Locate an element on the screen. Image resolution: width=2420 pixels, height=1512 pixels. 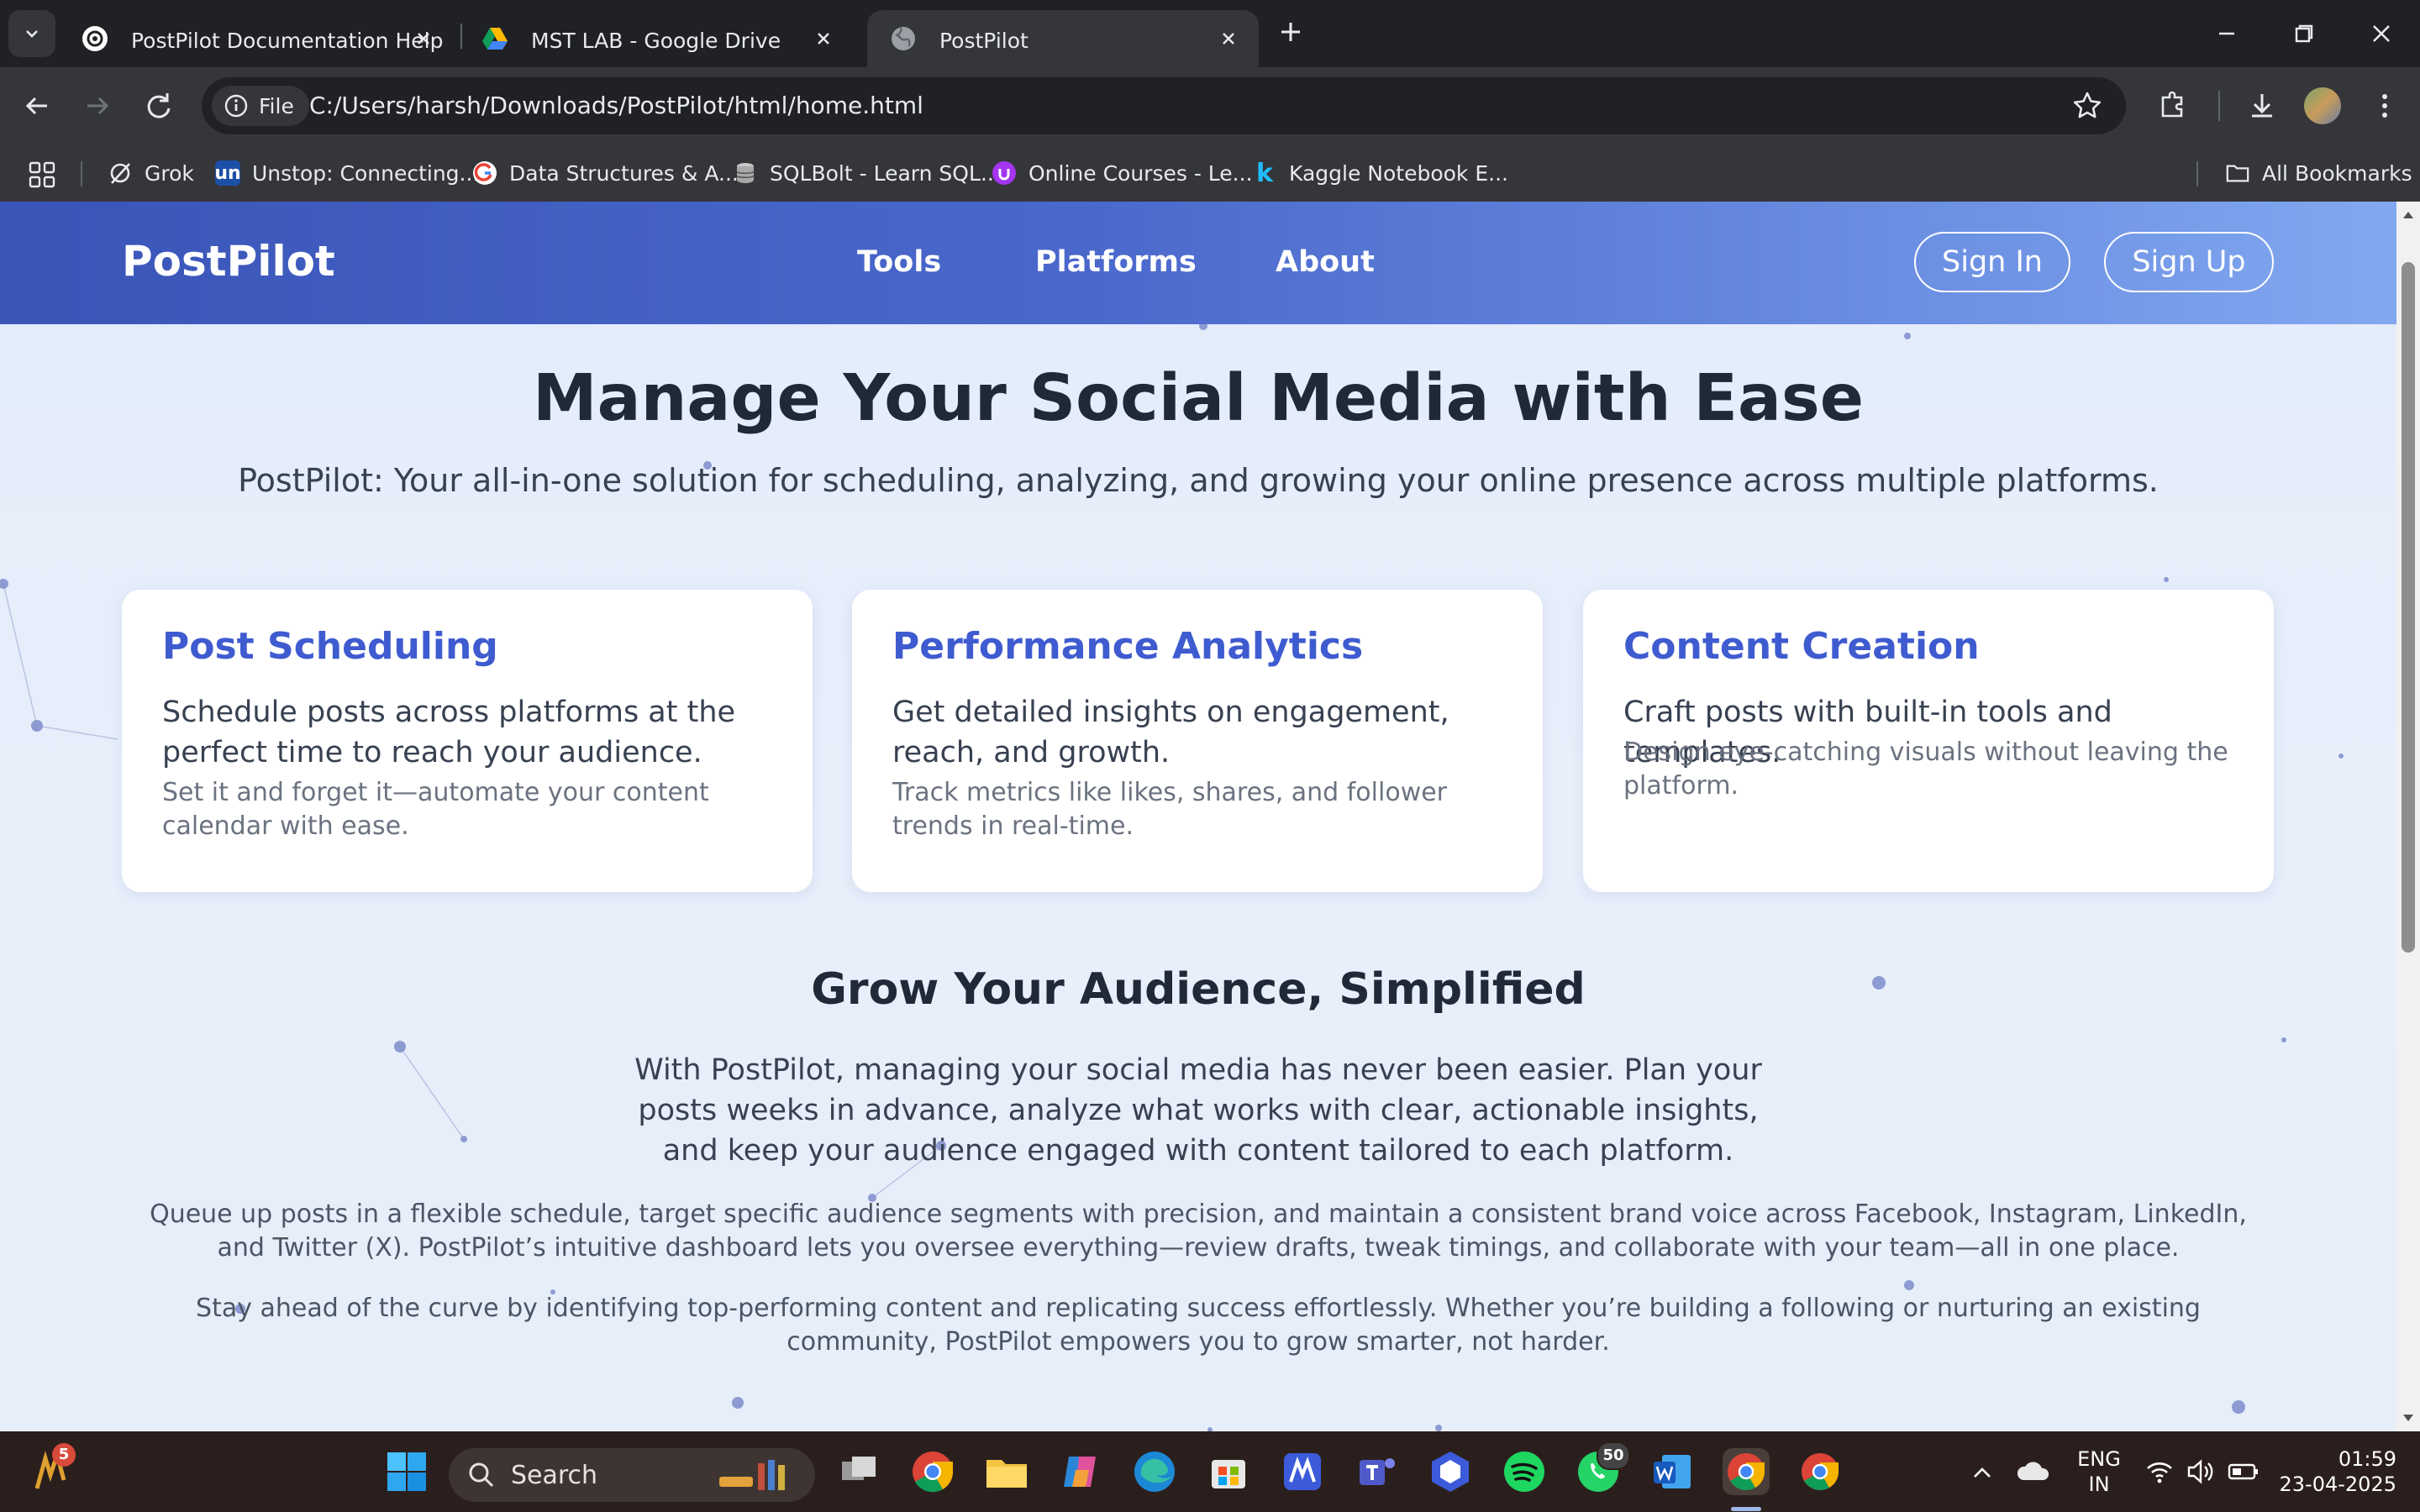
page-scrollbar is located at coordinates (2408, 816).